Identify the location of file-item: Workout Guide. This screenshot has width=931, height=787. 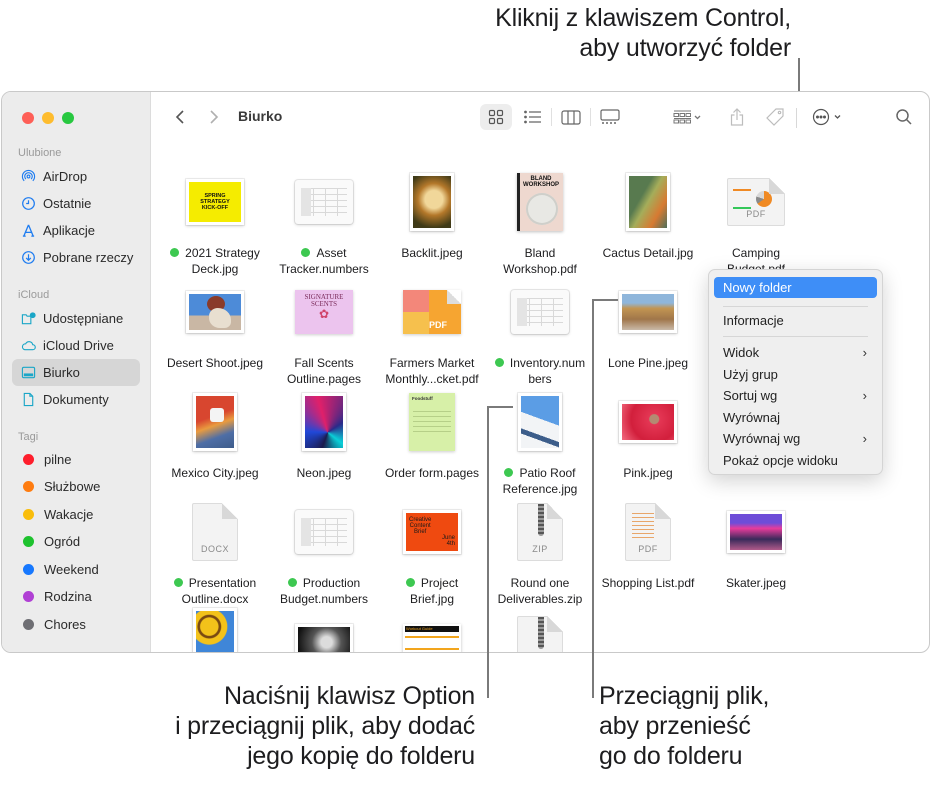
(432, 624).